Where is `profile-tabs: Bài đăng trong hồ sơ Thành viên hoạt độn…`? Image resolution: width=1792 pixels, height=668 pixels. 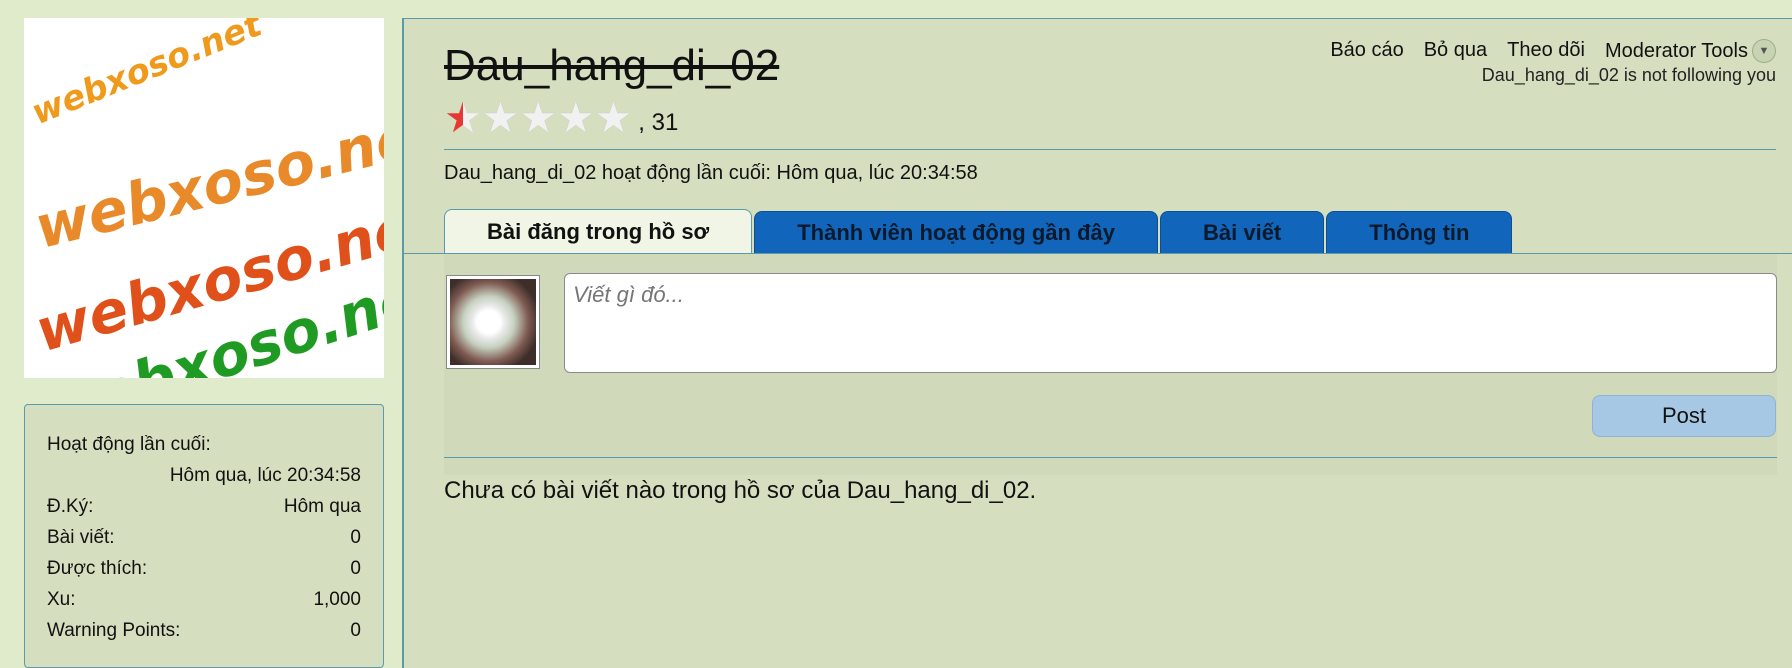 profile-tabs: Bài đăng trong hồ sơ Thành viên hoạt độn… is located at coordinates (978, 231).